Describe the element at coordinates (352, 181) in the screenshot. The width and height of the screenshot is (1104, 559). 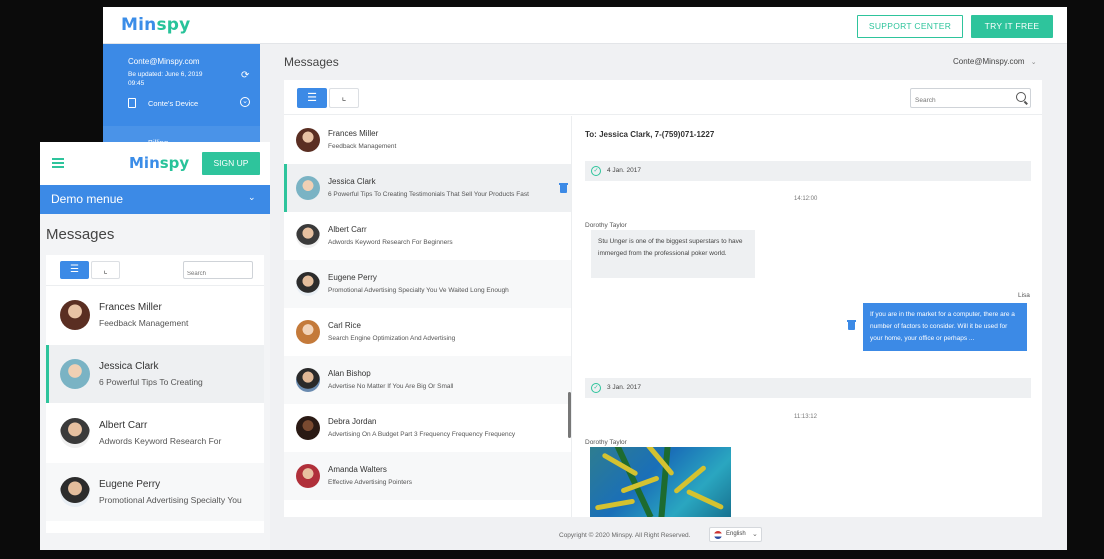
I see `contact-name: Jessica Clark` at that location.